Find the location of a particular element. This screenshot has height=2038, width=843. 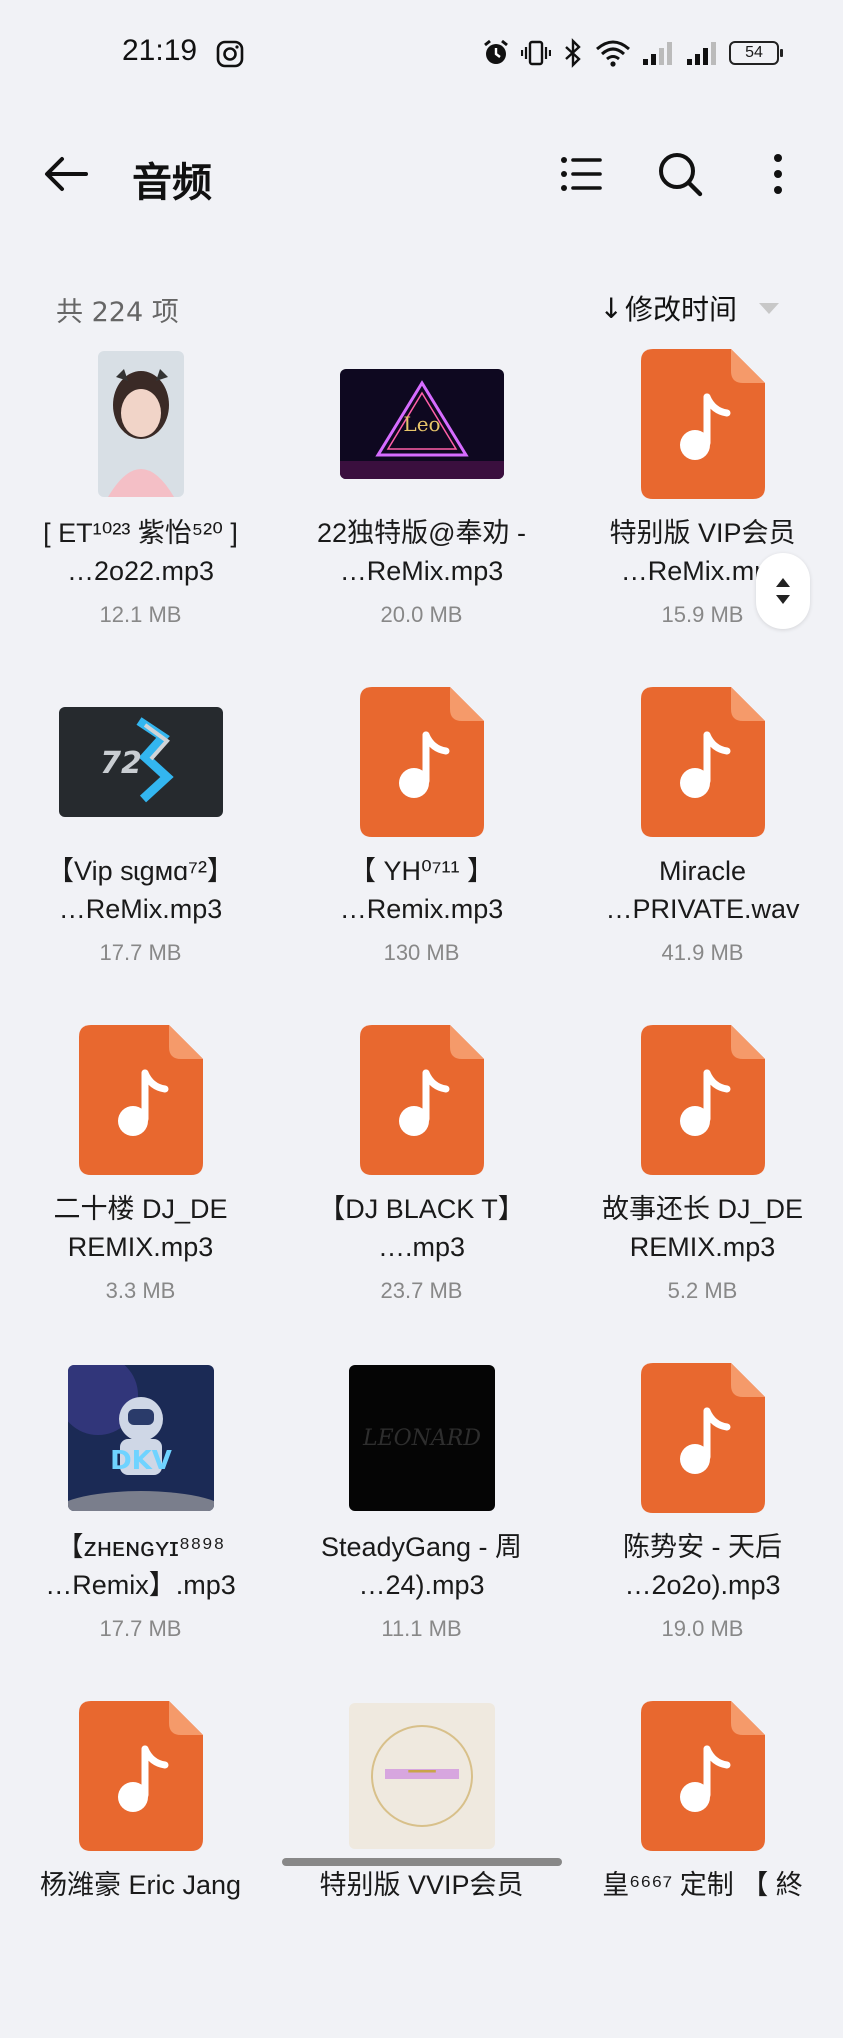

file-name-line2: …24).mp3 is located at coordinates (421, 1585).